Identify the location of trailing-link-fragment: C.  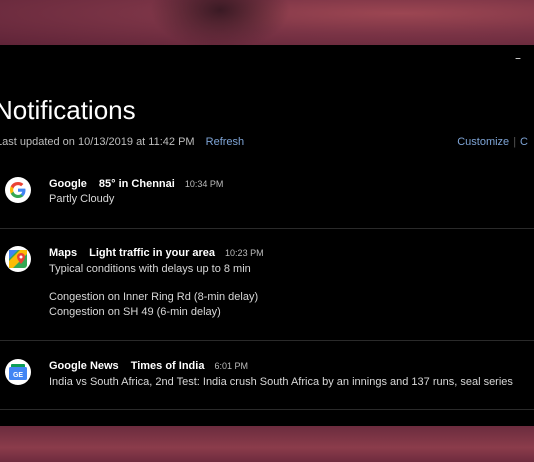
(524, 142).